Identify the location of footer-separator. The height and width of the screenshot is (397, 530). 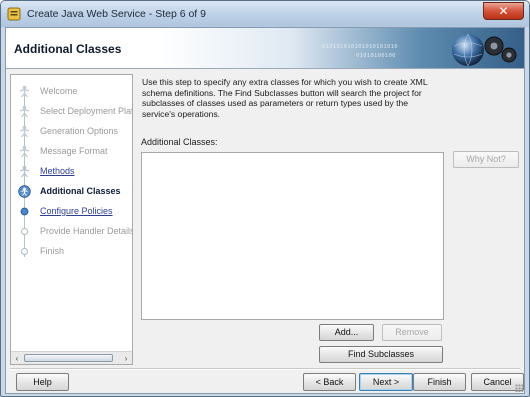
(265, 369).